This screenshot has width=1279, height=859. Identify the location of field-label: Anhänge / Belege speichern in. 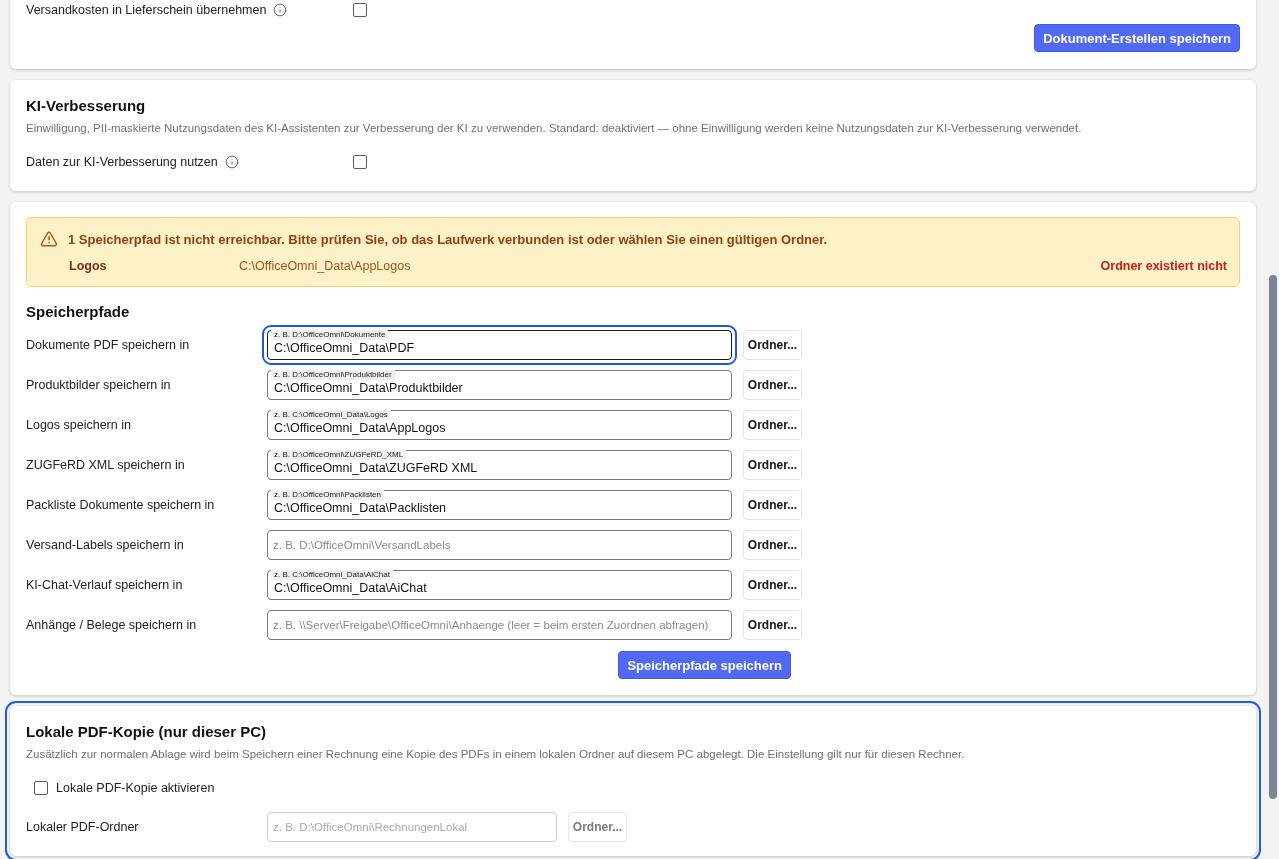
(112, 625).